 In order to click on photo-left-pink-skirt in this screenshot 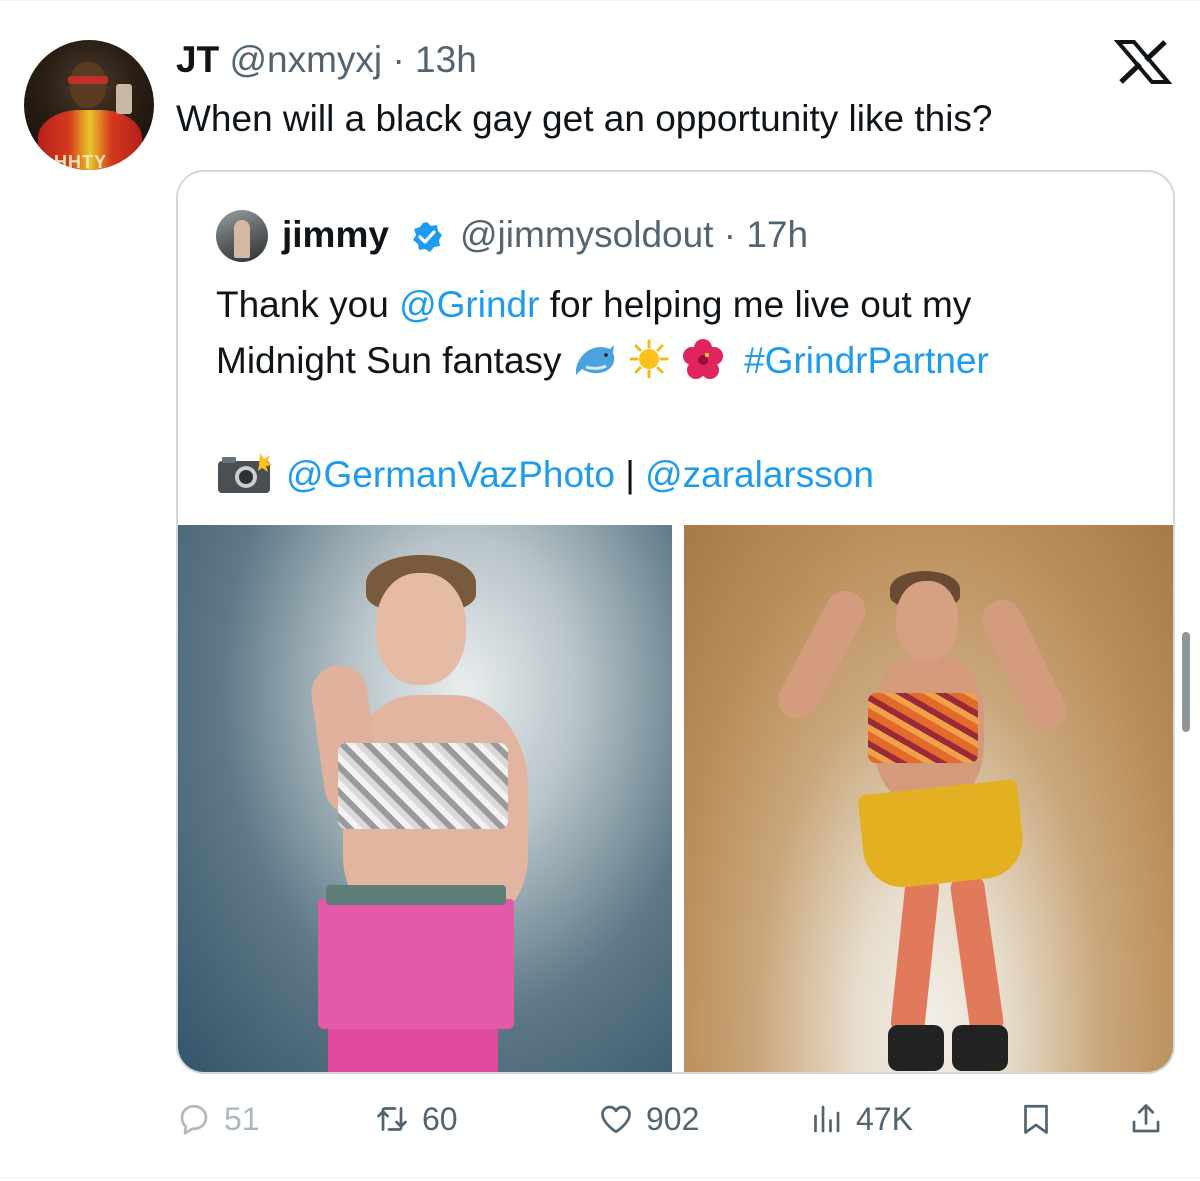, I will do `click(416, 964)`.